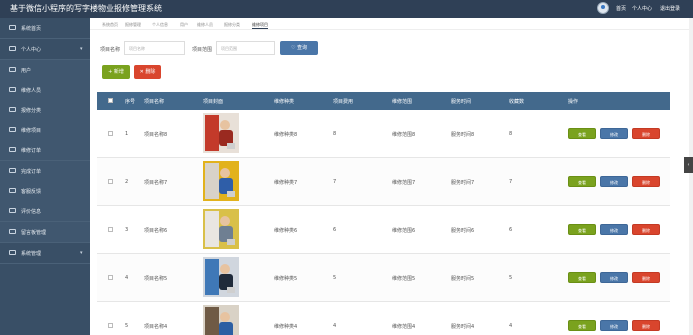  Describe the element at coordinates (391, 24) in the screenshot. I see `tab-bar: 系统首页 报修管理 个人信息 用户 维修人员 报修分类 维修项目` at that location.